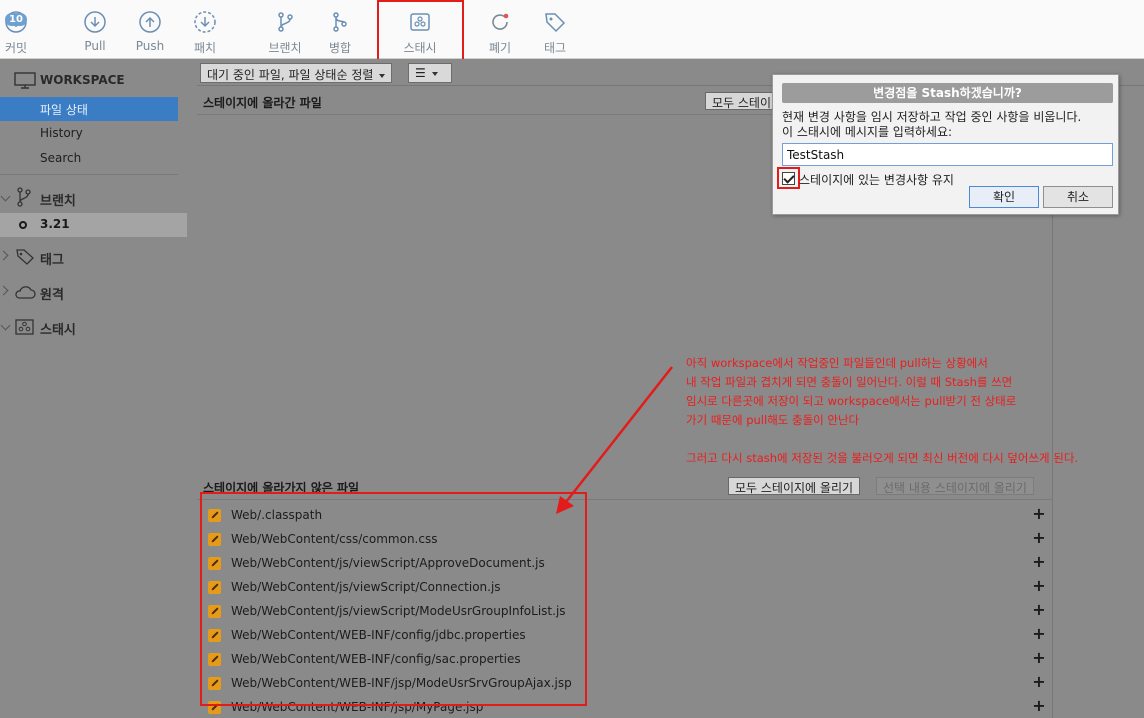 Image resolution: width=1144 pixels, height=718 pixels. I want to click on stash-message-input, so click(947, 154).